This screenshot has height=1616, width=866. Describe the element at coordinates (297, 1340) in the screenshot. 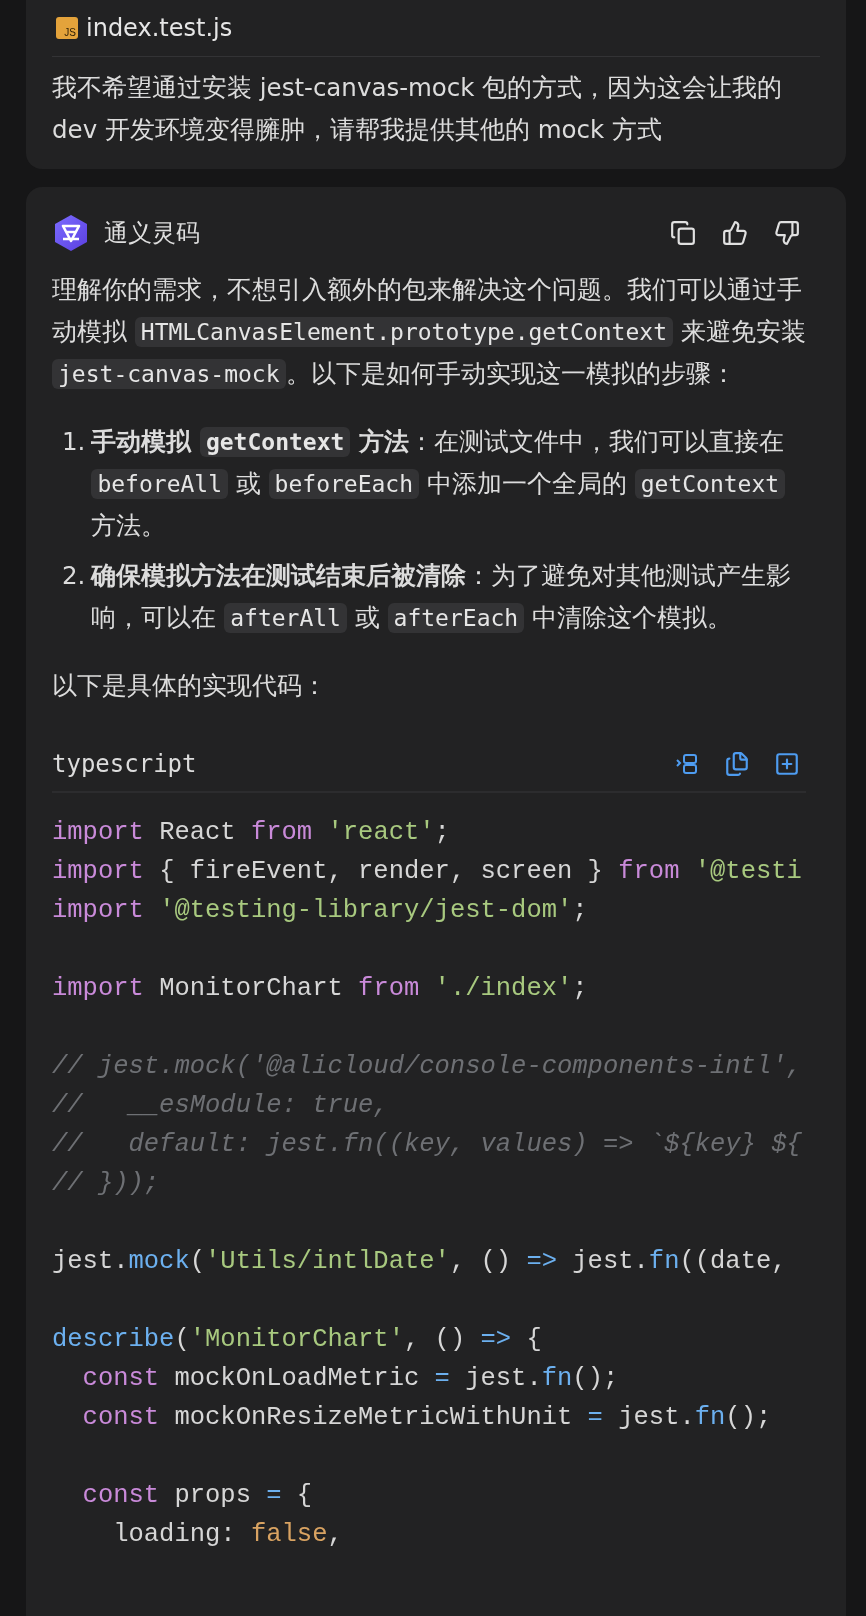

I see `code-line: describe('MonitorChart', () => {` at that location.